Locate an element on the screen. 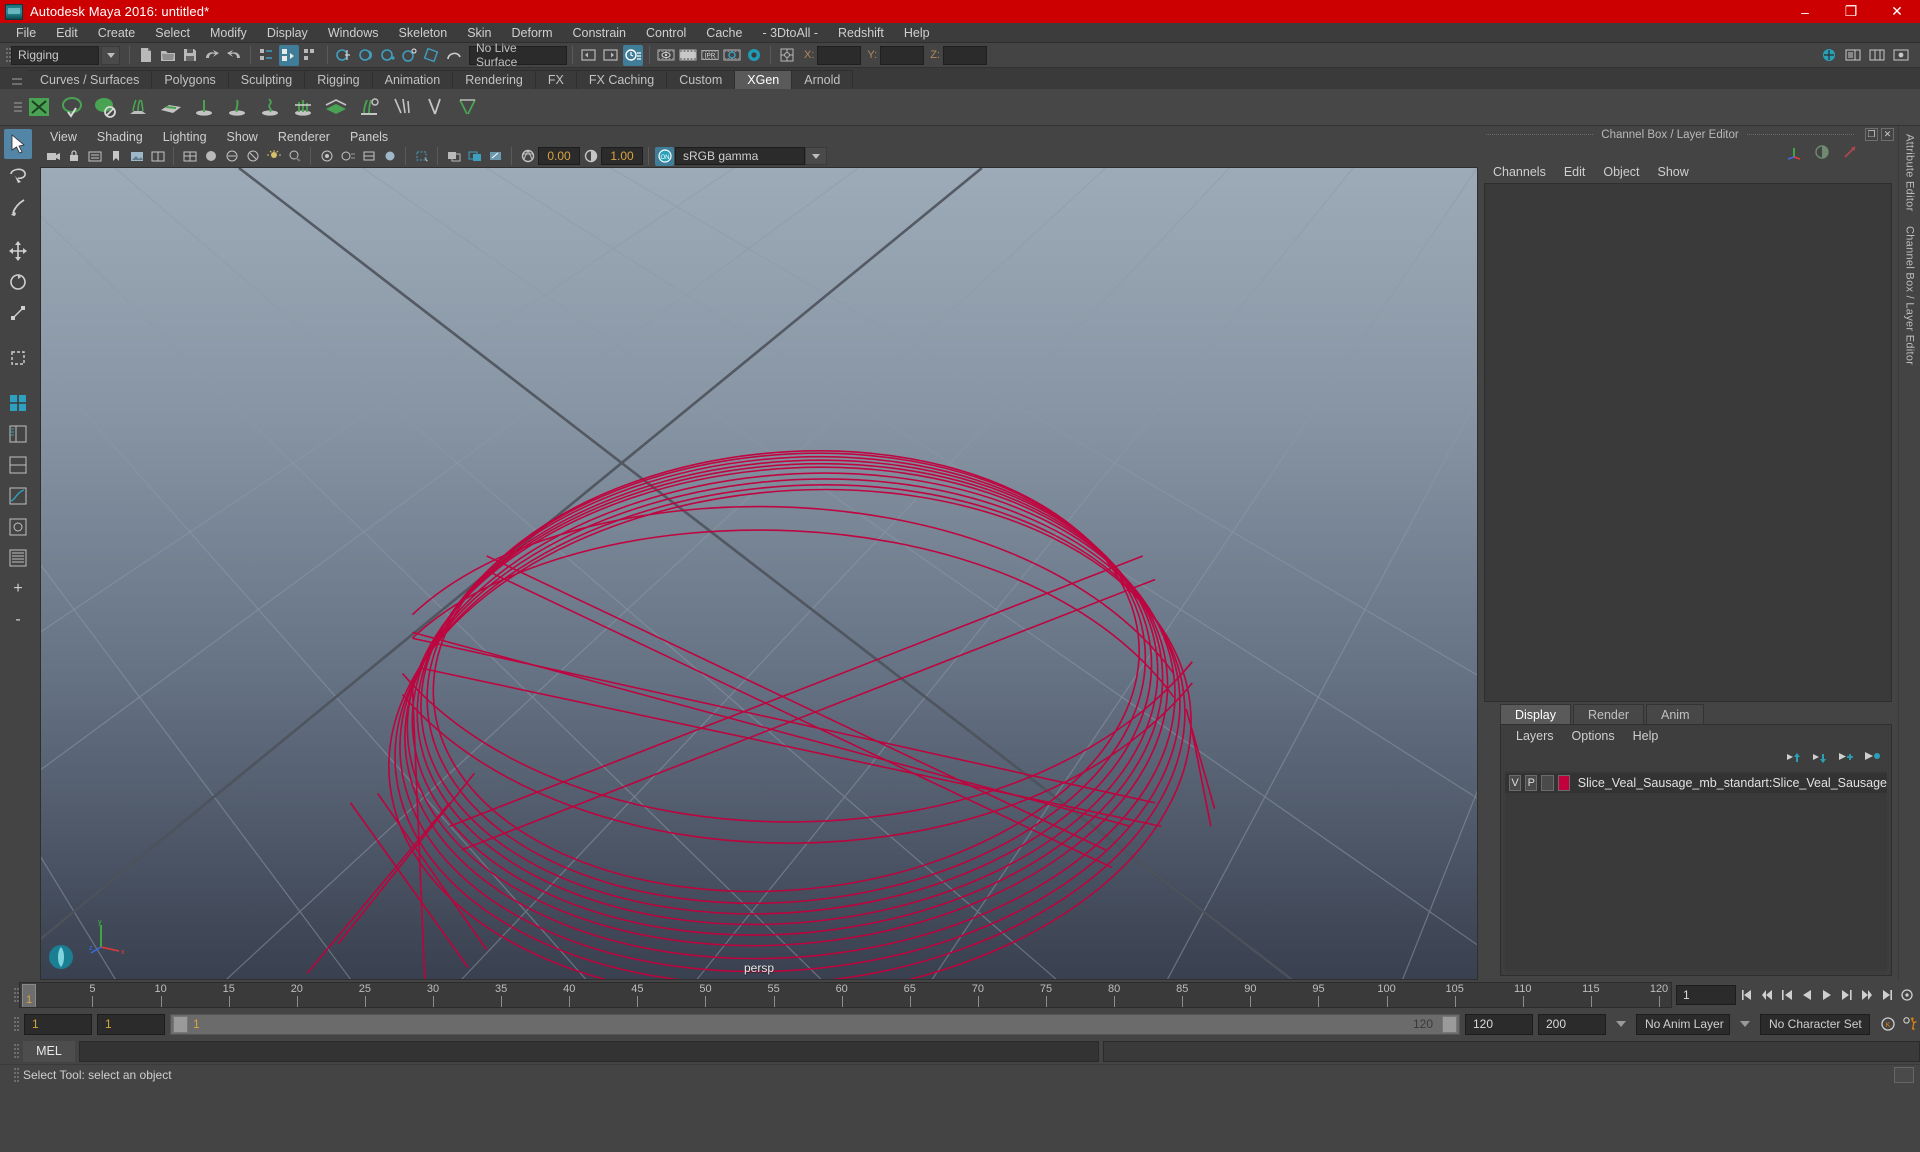  menu-item-constrain: Constrain is located at coordinates (600, 33).